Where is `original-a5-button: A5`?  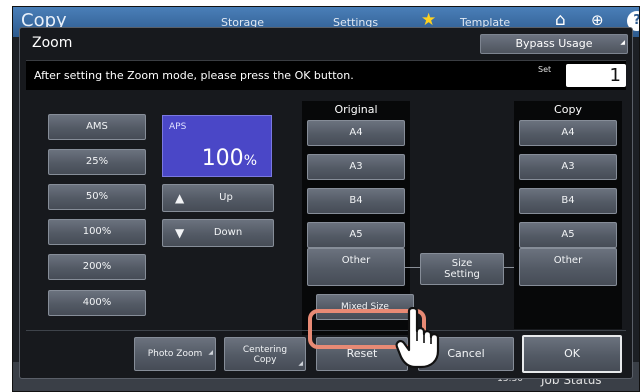
original-a5-button: A5 is located at coordinates (356, 235).